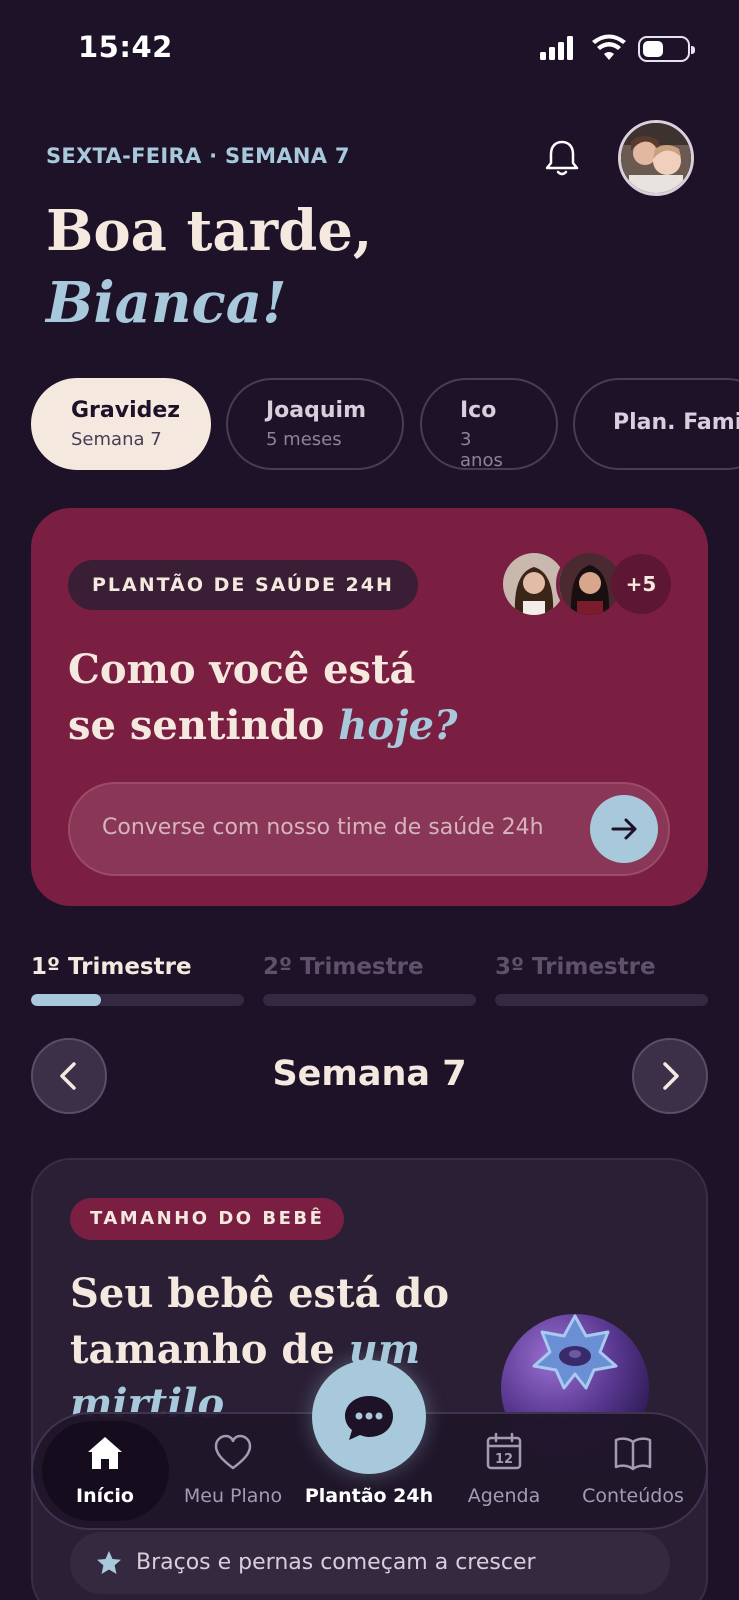 The image size is (739, 1600). Describe the element at coordinates (315, 424) in the screenshot. I see `profile-chip-joaquim: Joaquim 5 meses` at that location.